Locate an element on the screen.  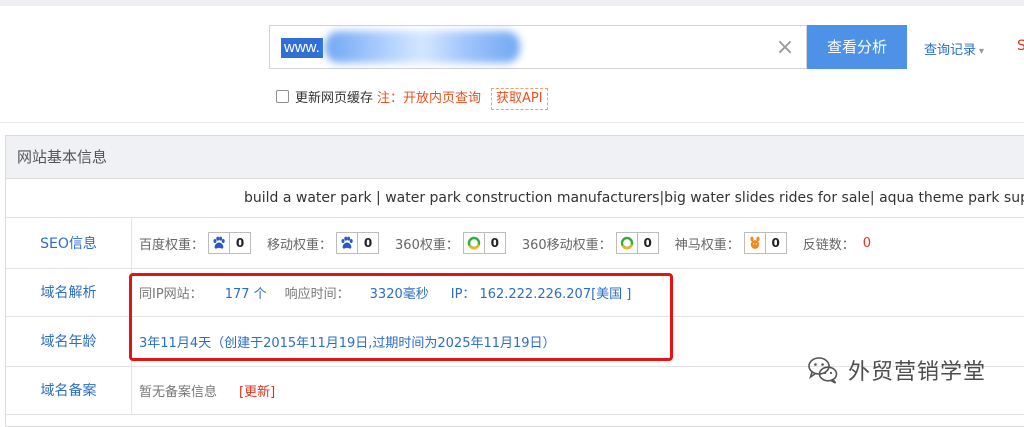
options-row: 更新网页缓存 注：开放内页查询 获取API is located at coordinates (412, 98).